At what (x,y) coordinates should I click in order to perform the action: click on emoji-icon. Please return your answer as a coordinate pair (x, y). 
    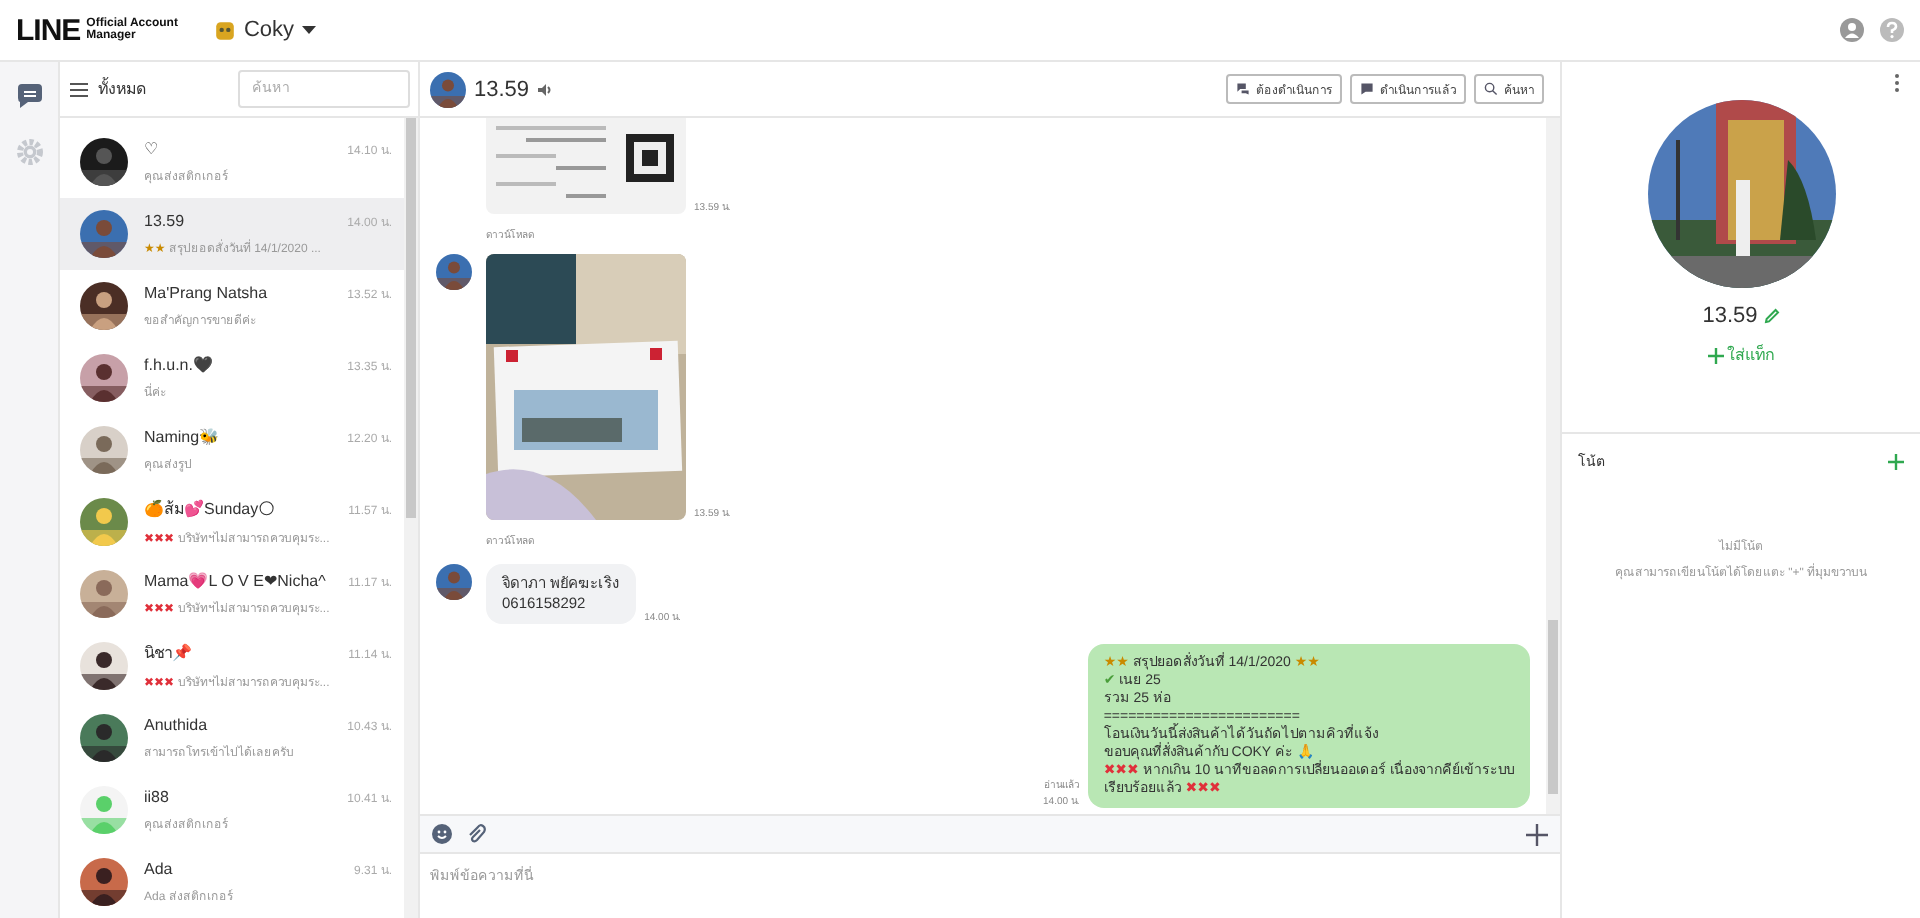
    Looking at the image, I should click on (442, 834).